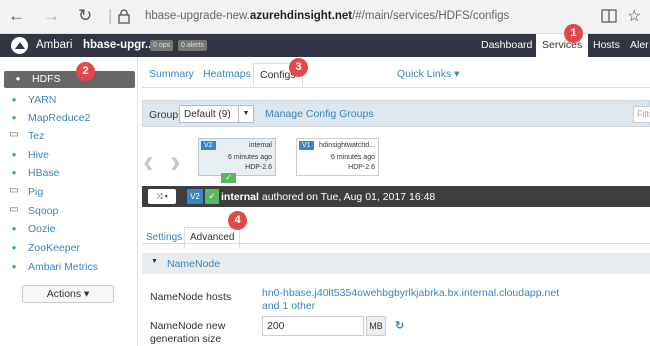  Describe the element at coordinates (191, 297) in the screenshot. I see `namenode-hosts-label: NameNode hosts` at that location.